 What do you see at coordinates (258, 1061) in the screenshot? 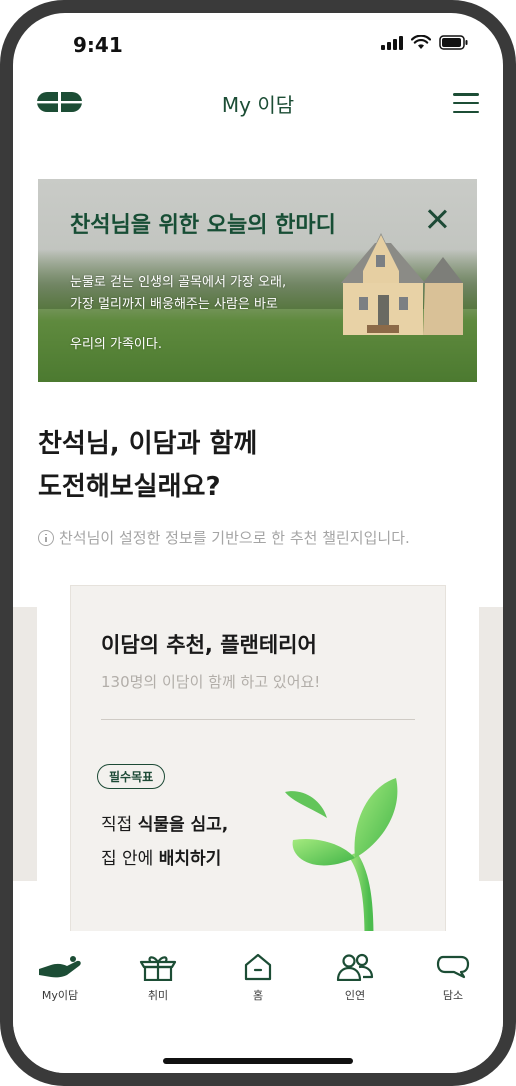
I see `home-indicator` at bounding box center [258, 1061].